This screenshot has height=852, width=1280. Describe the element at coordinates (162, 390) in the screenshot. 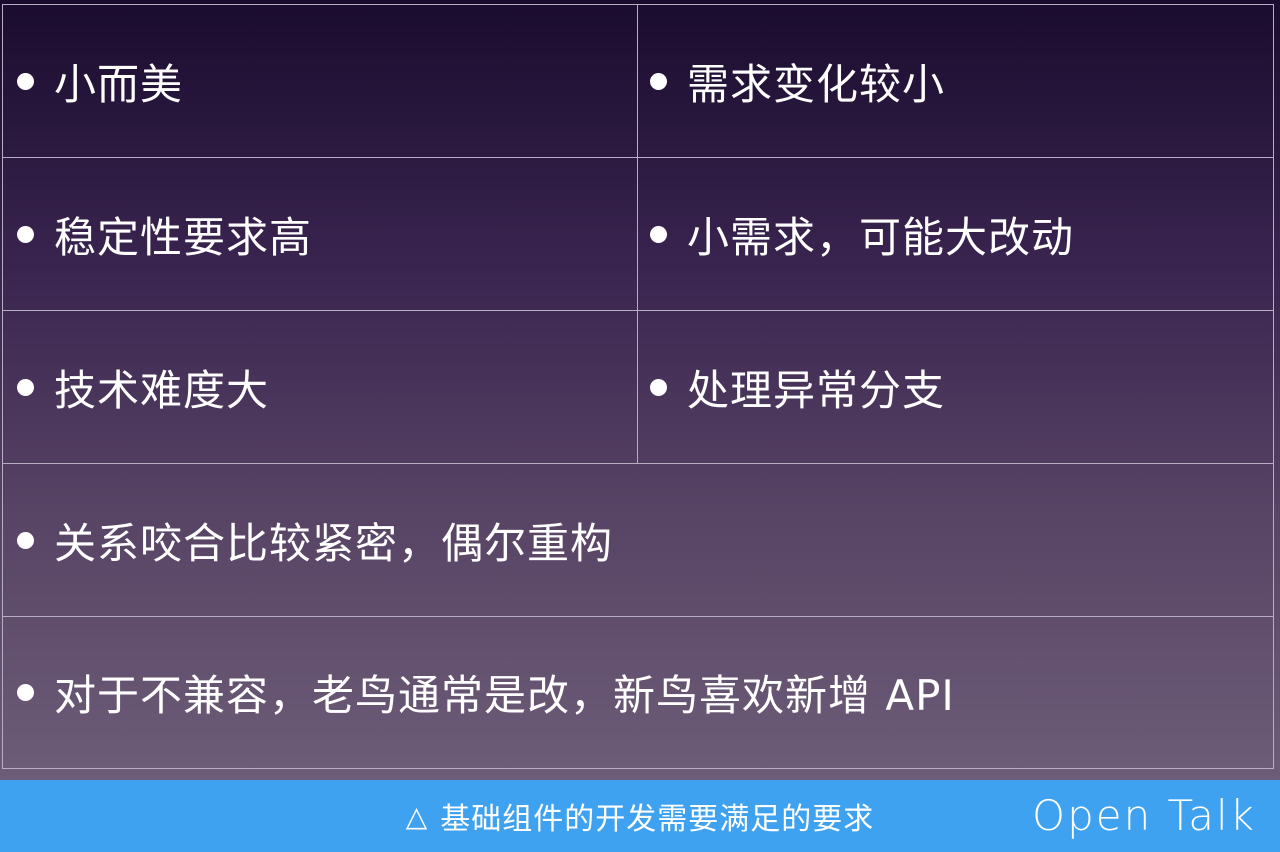

I see `cell-text: 技术难度大` at that location.